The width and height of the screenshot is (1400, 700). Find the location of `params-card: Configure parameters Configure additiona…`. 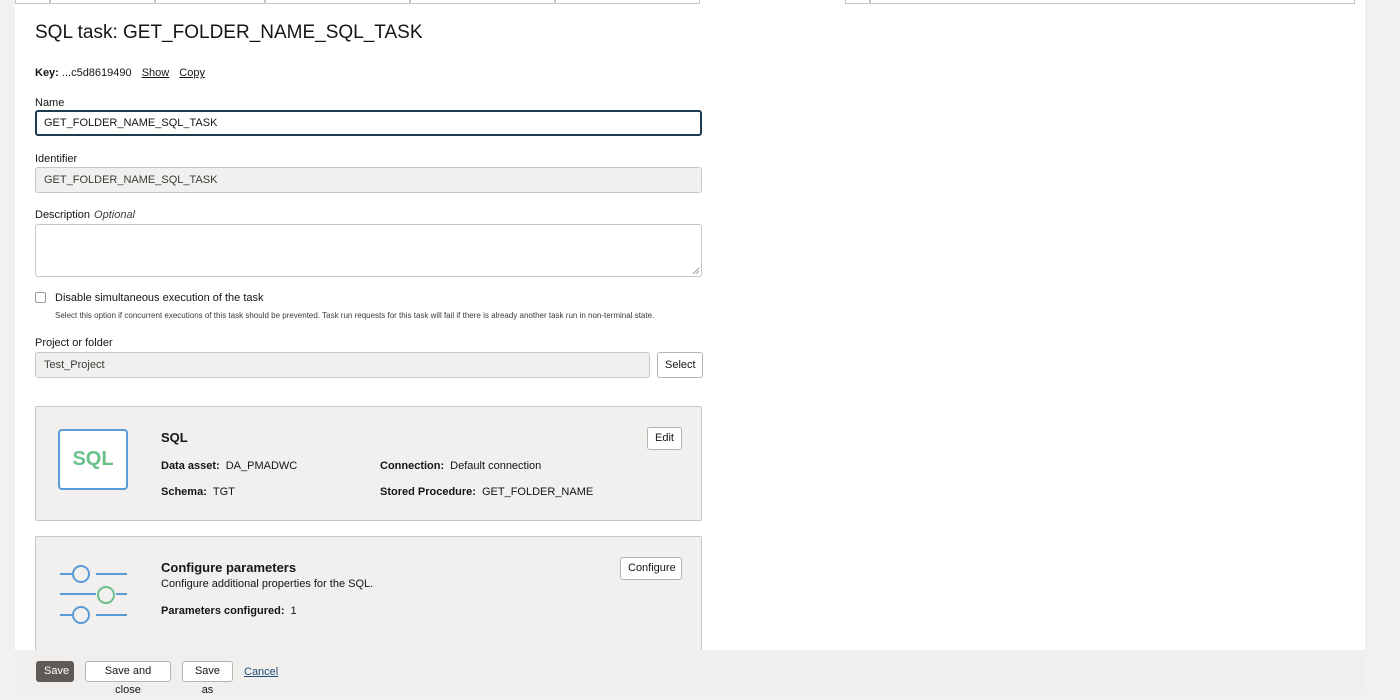

params-card: Configure parameters Configure additiona… is located at coordinates (368, 594).